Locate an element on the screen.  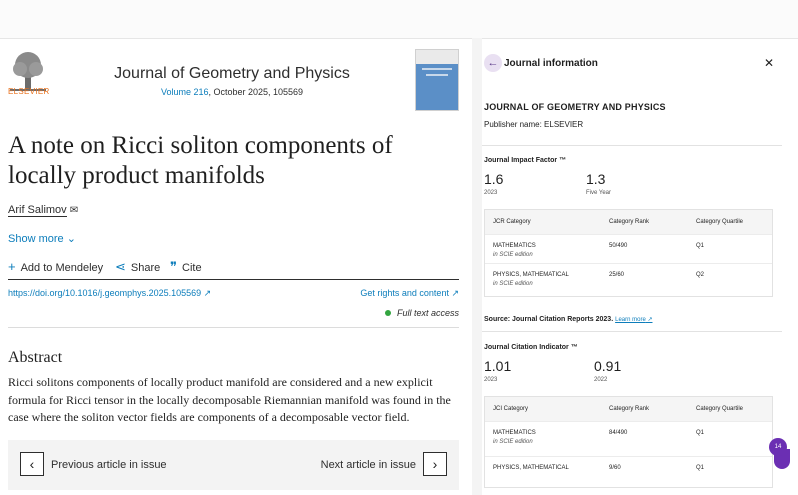
next-article-button: › is located at coordinates (435, 464).